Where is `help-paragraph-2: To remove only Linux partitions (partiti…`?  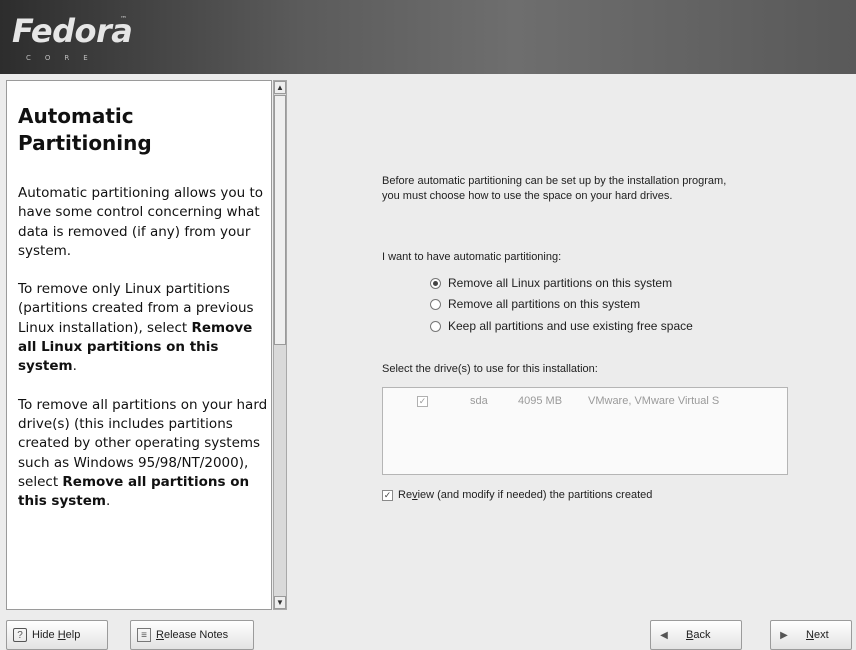 help-paragraph-2: To remove only Linux partitions (partiti… is located at coordinates (144, 328).